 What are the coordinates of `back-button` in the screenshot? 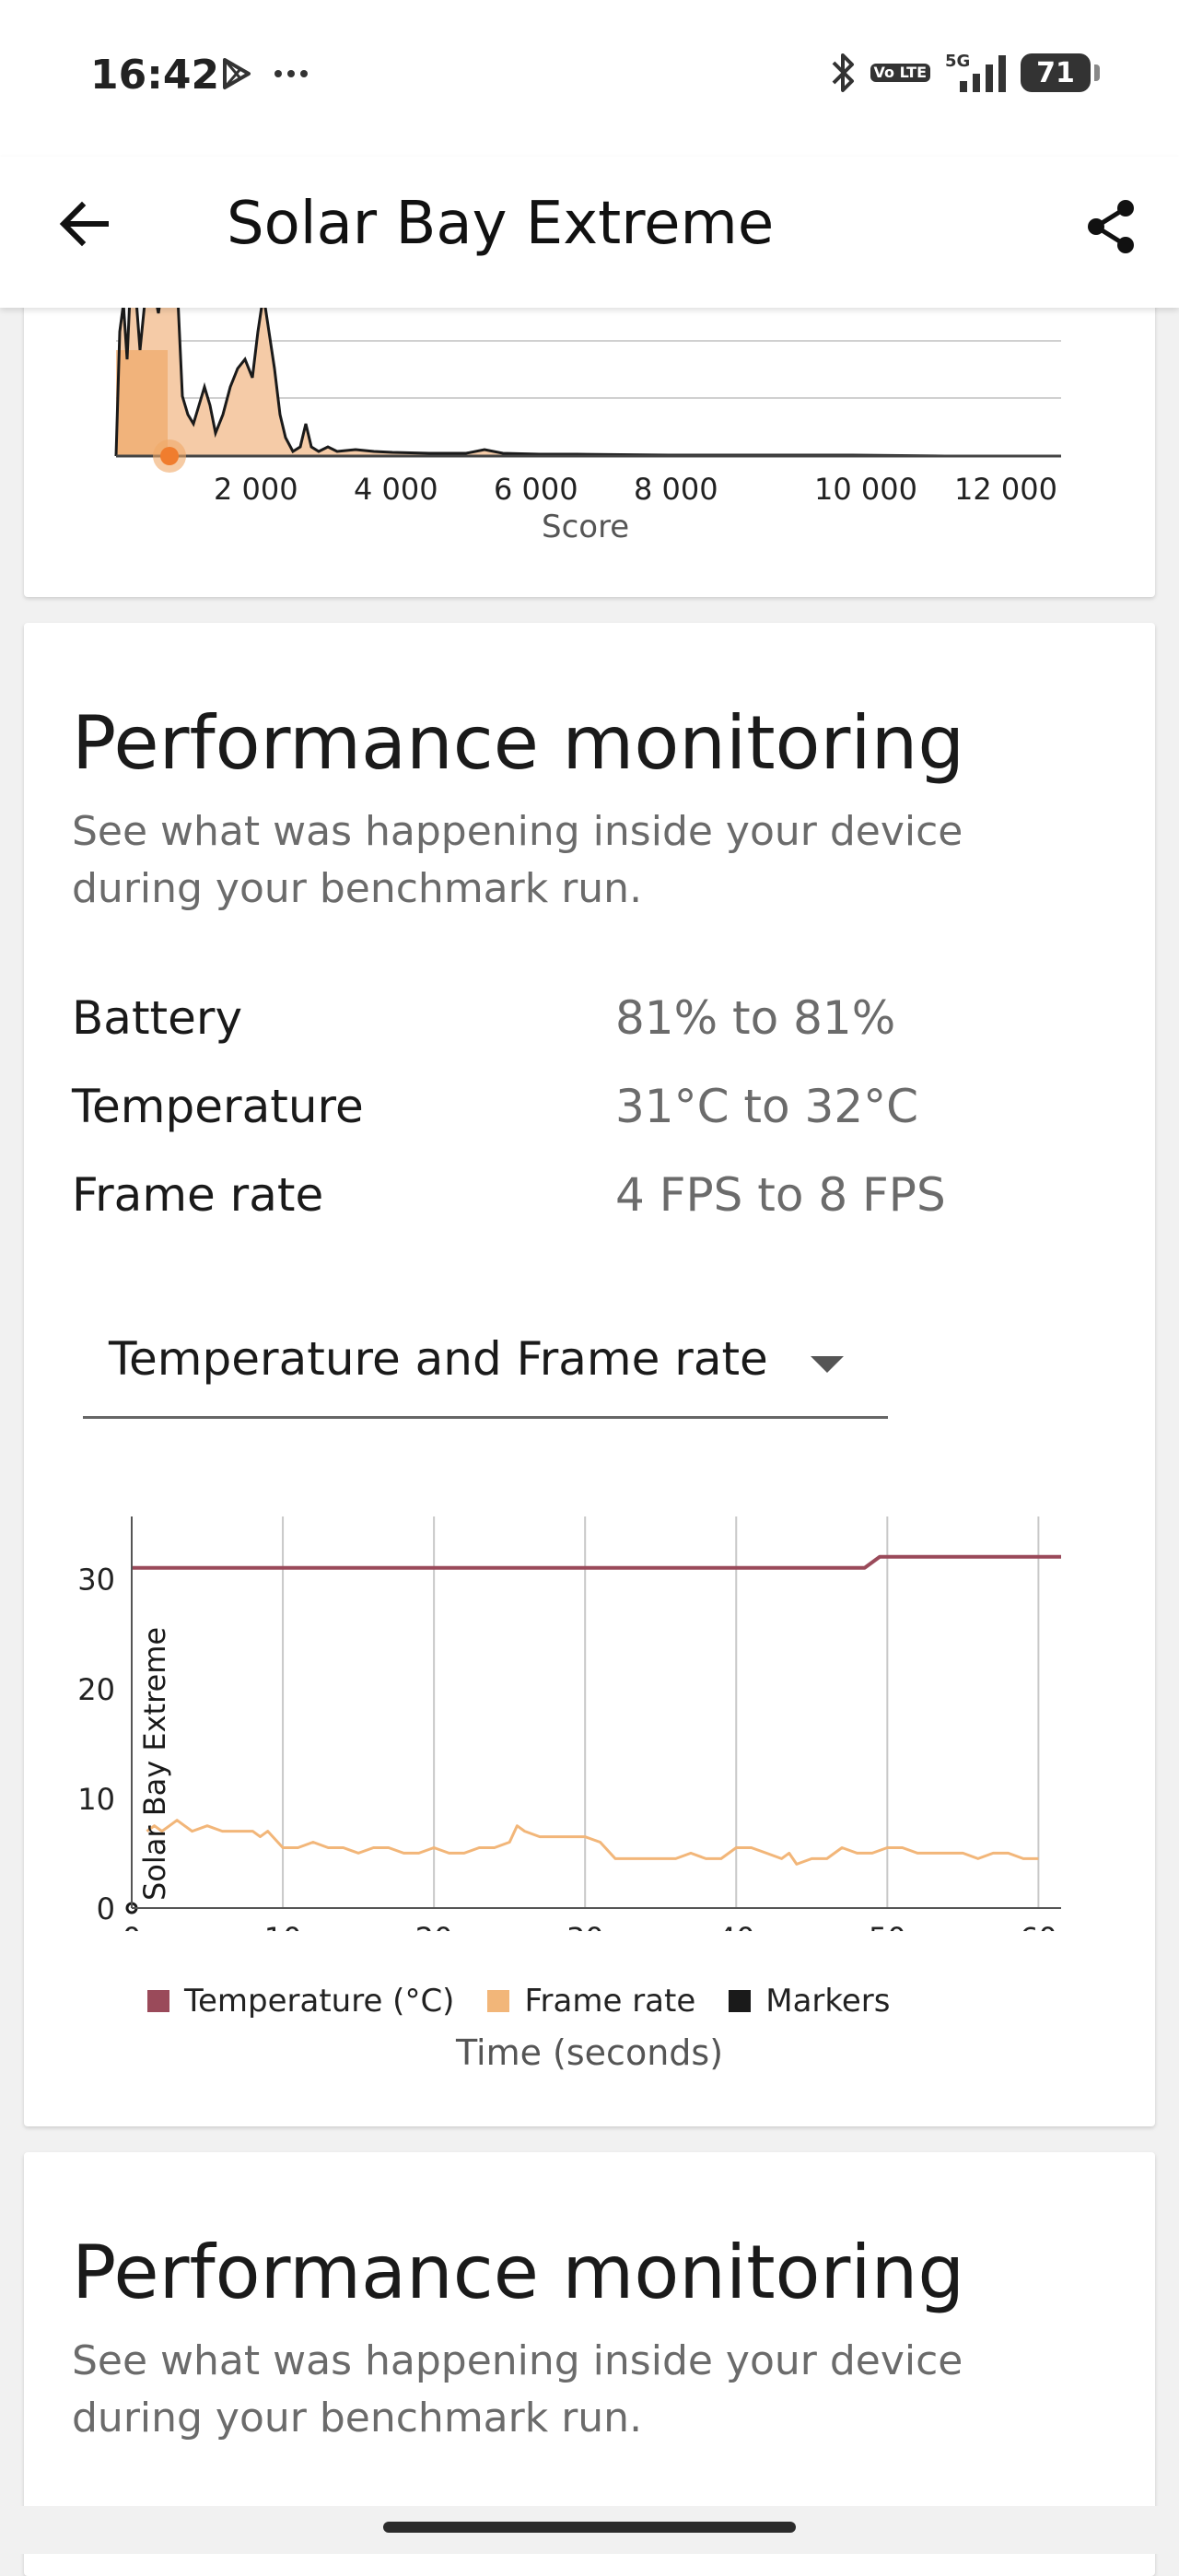 It's located at (84, 224).